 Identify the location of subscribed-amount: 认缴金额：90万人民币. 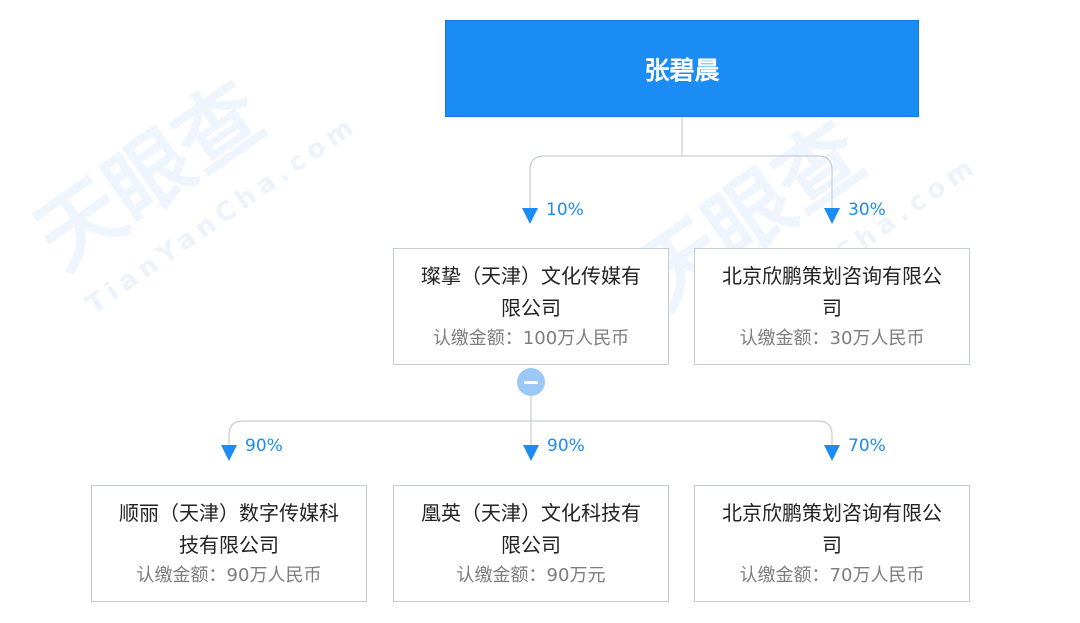
(229, 575).